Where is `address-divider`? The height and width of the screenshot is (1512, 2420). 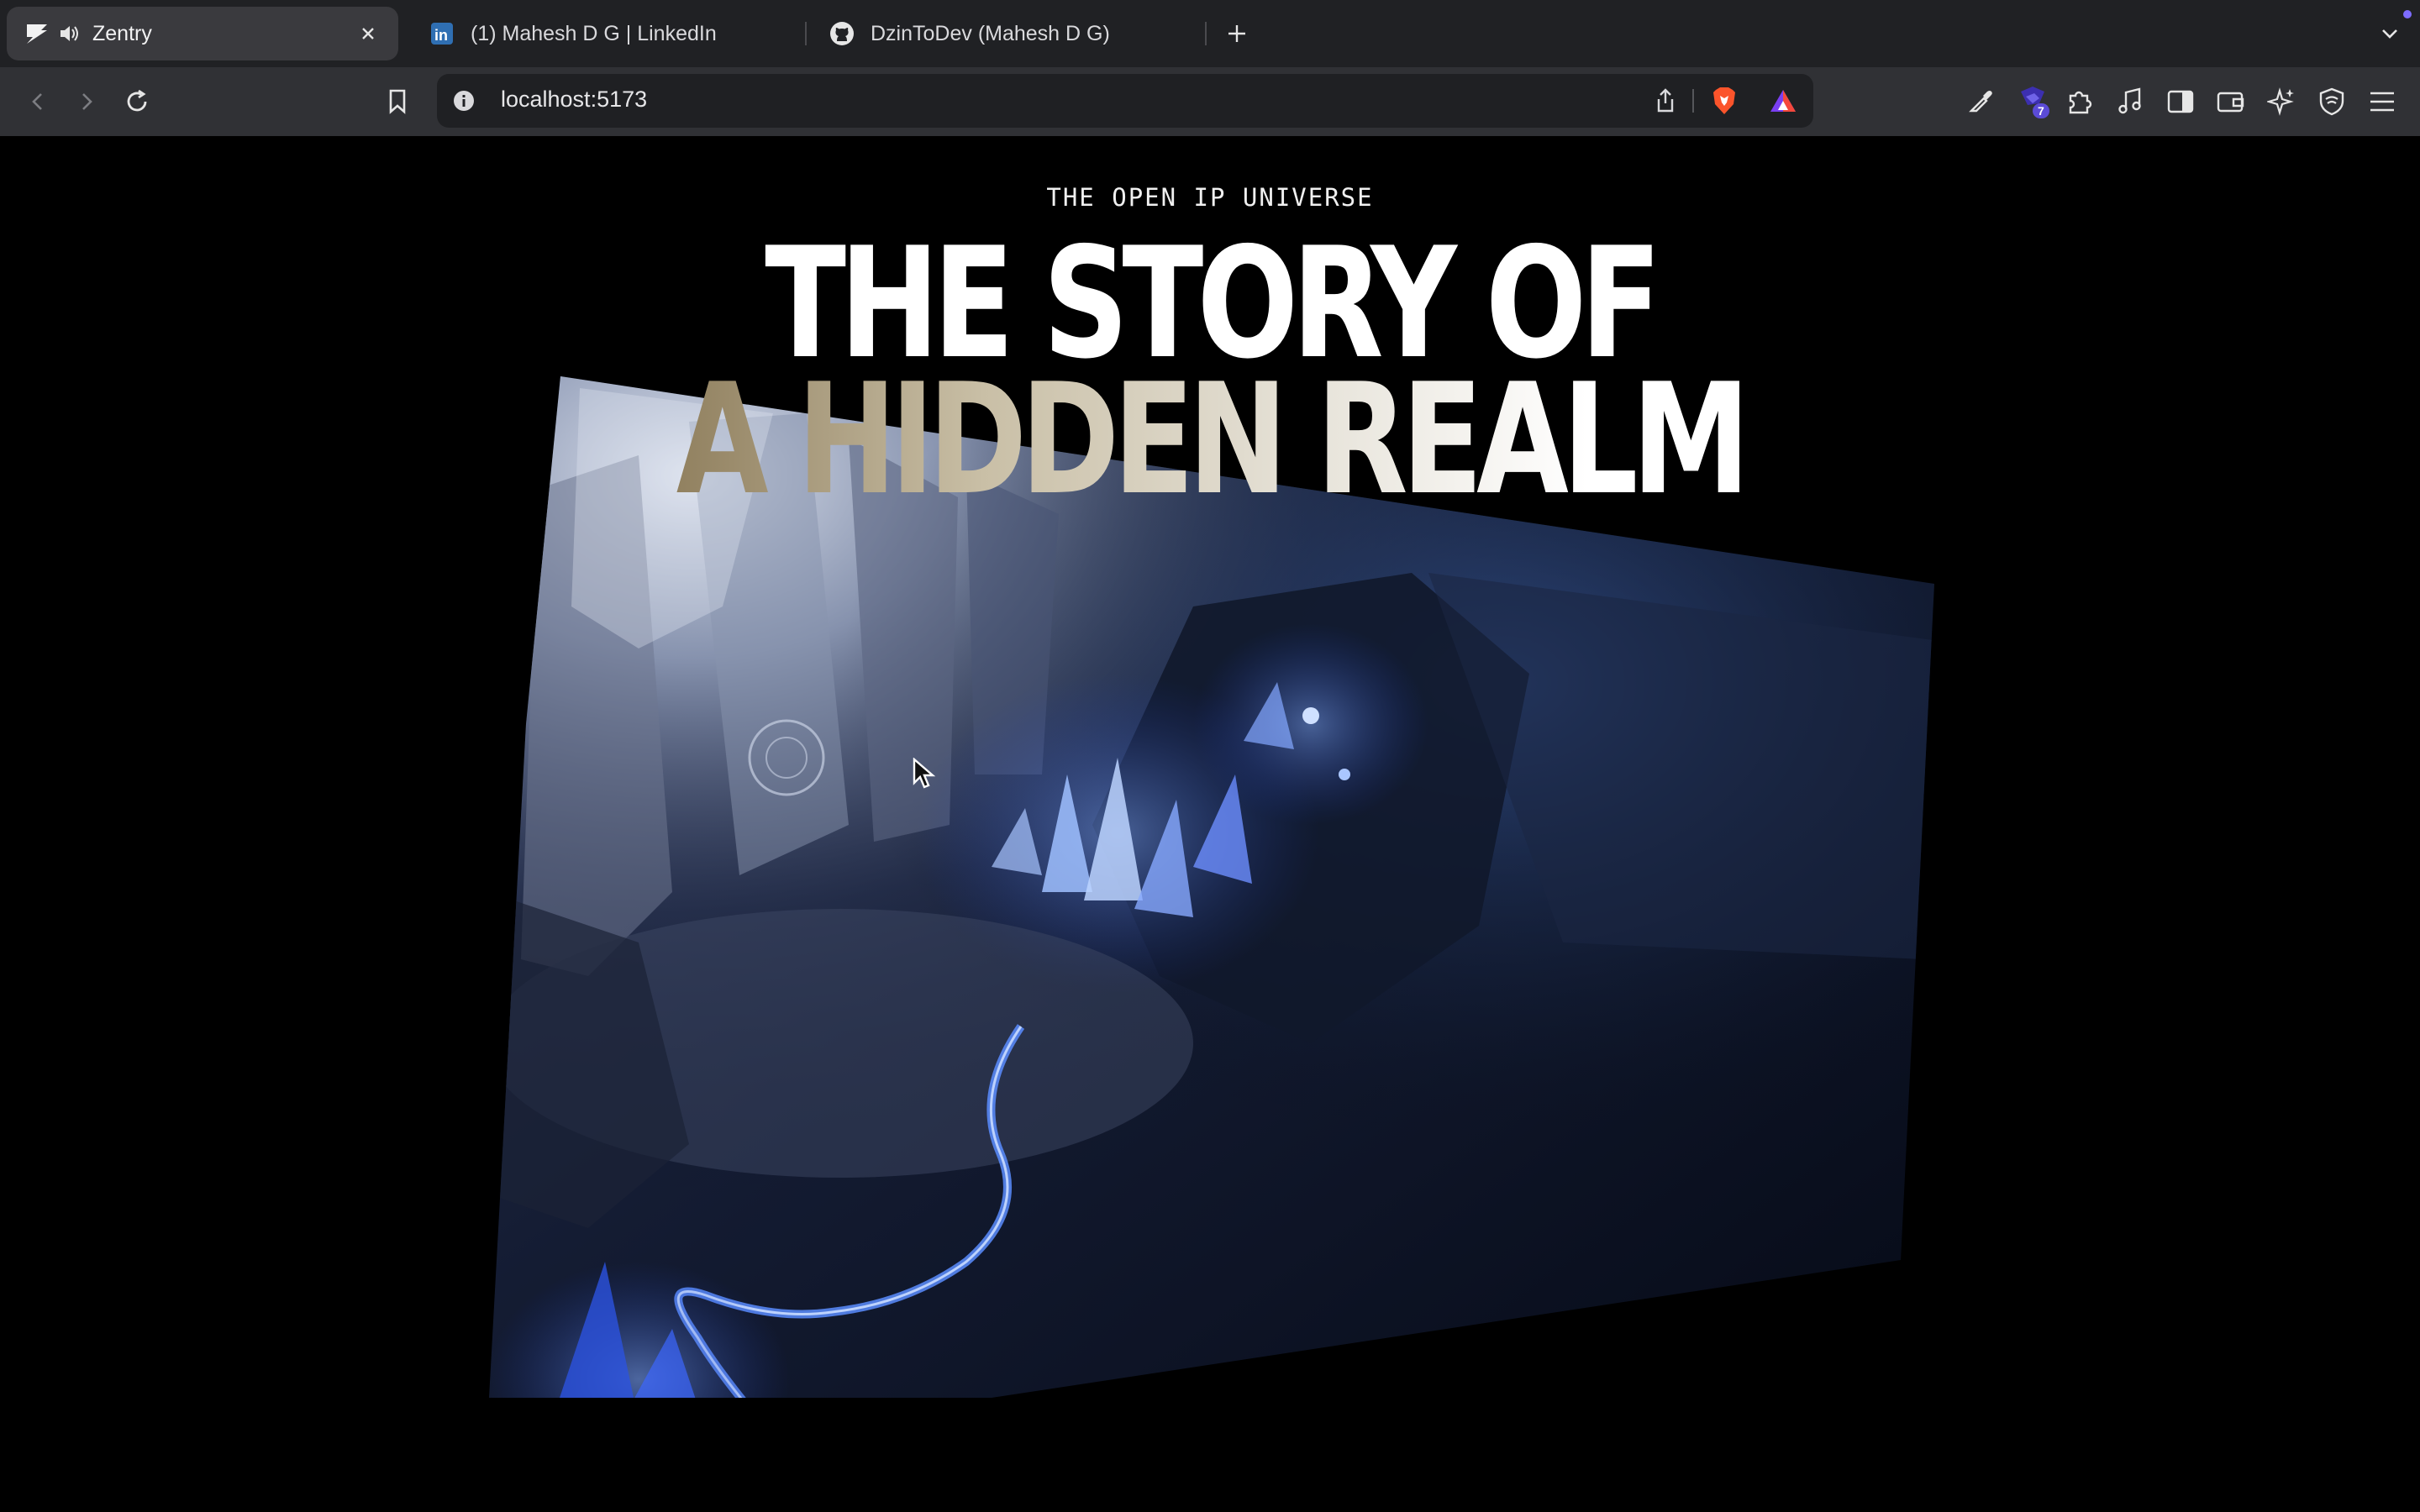 address-divider is located at coordinates (1693, 101).